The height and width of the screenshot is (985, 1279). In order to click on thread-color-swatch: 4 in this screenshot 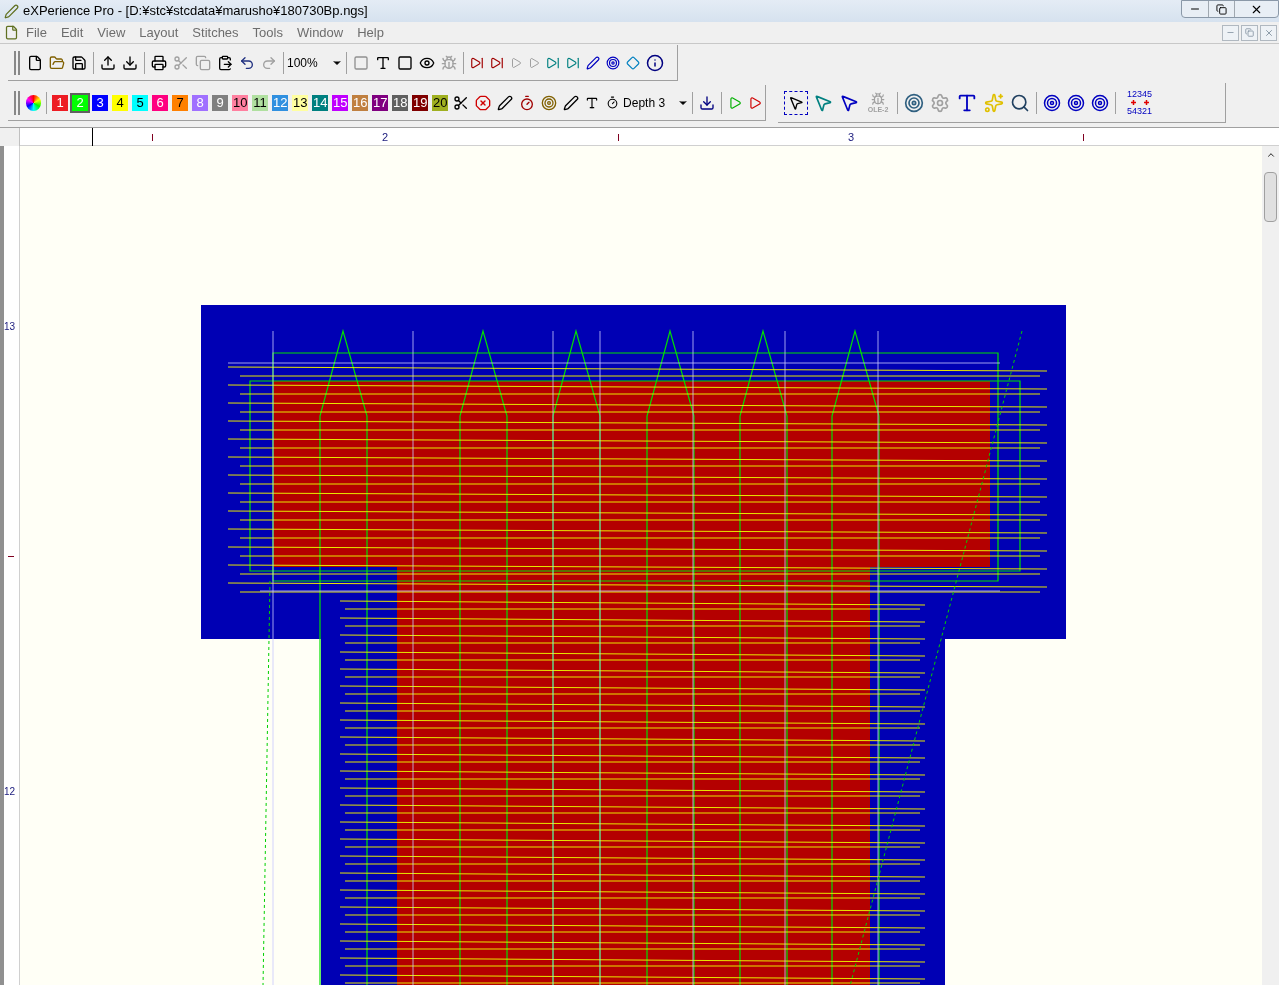, I will do `click(120, 102)`.